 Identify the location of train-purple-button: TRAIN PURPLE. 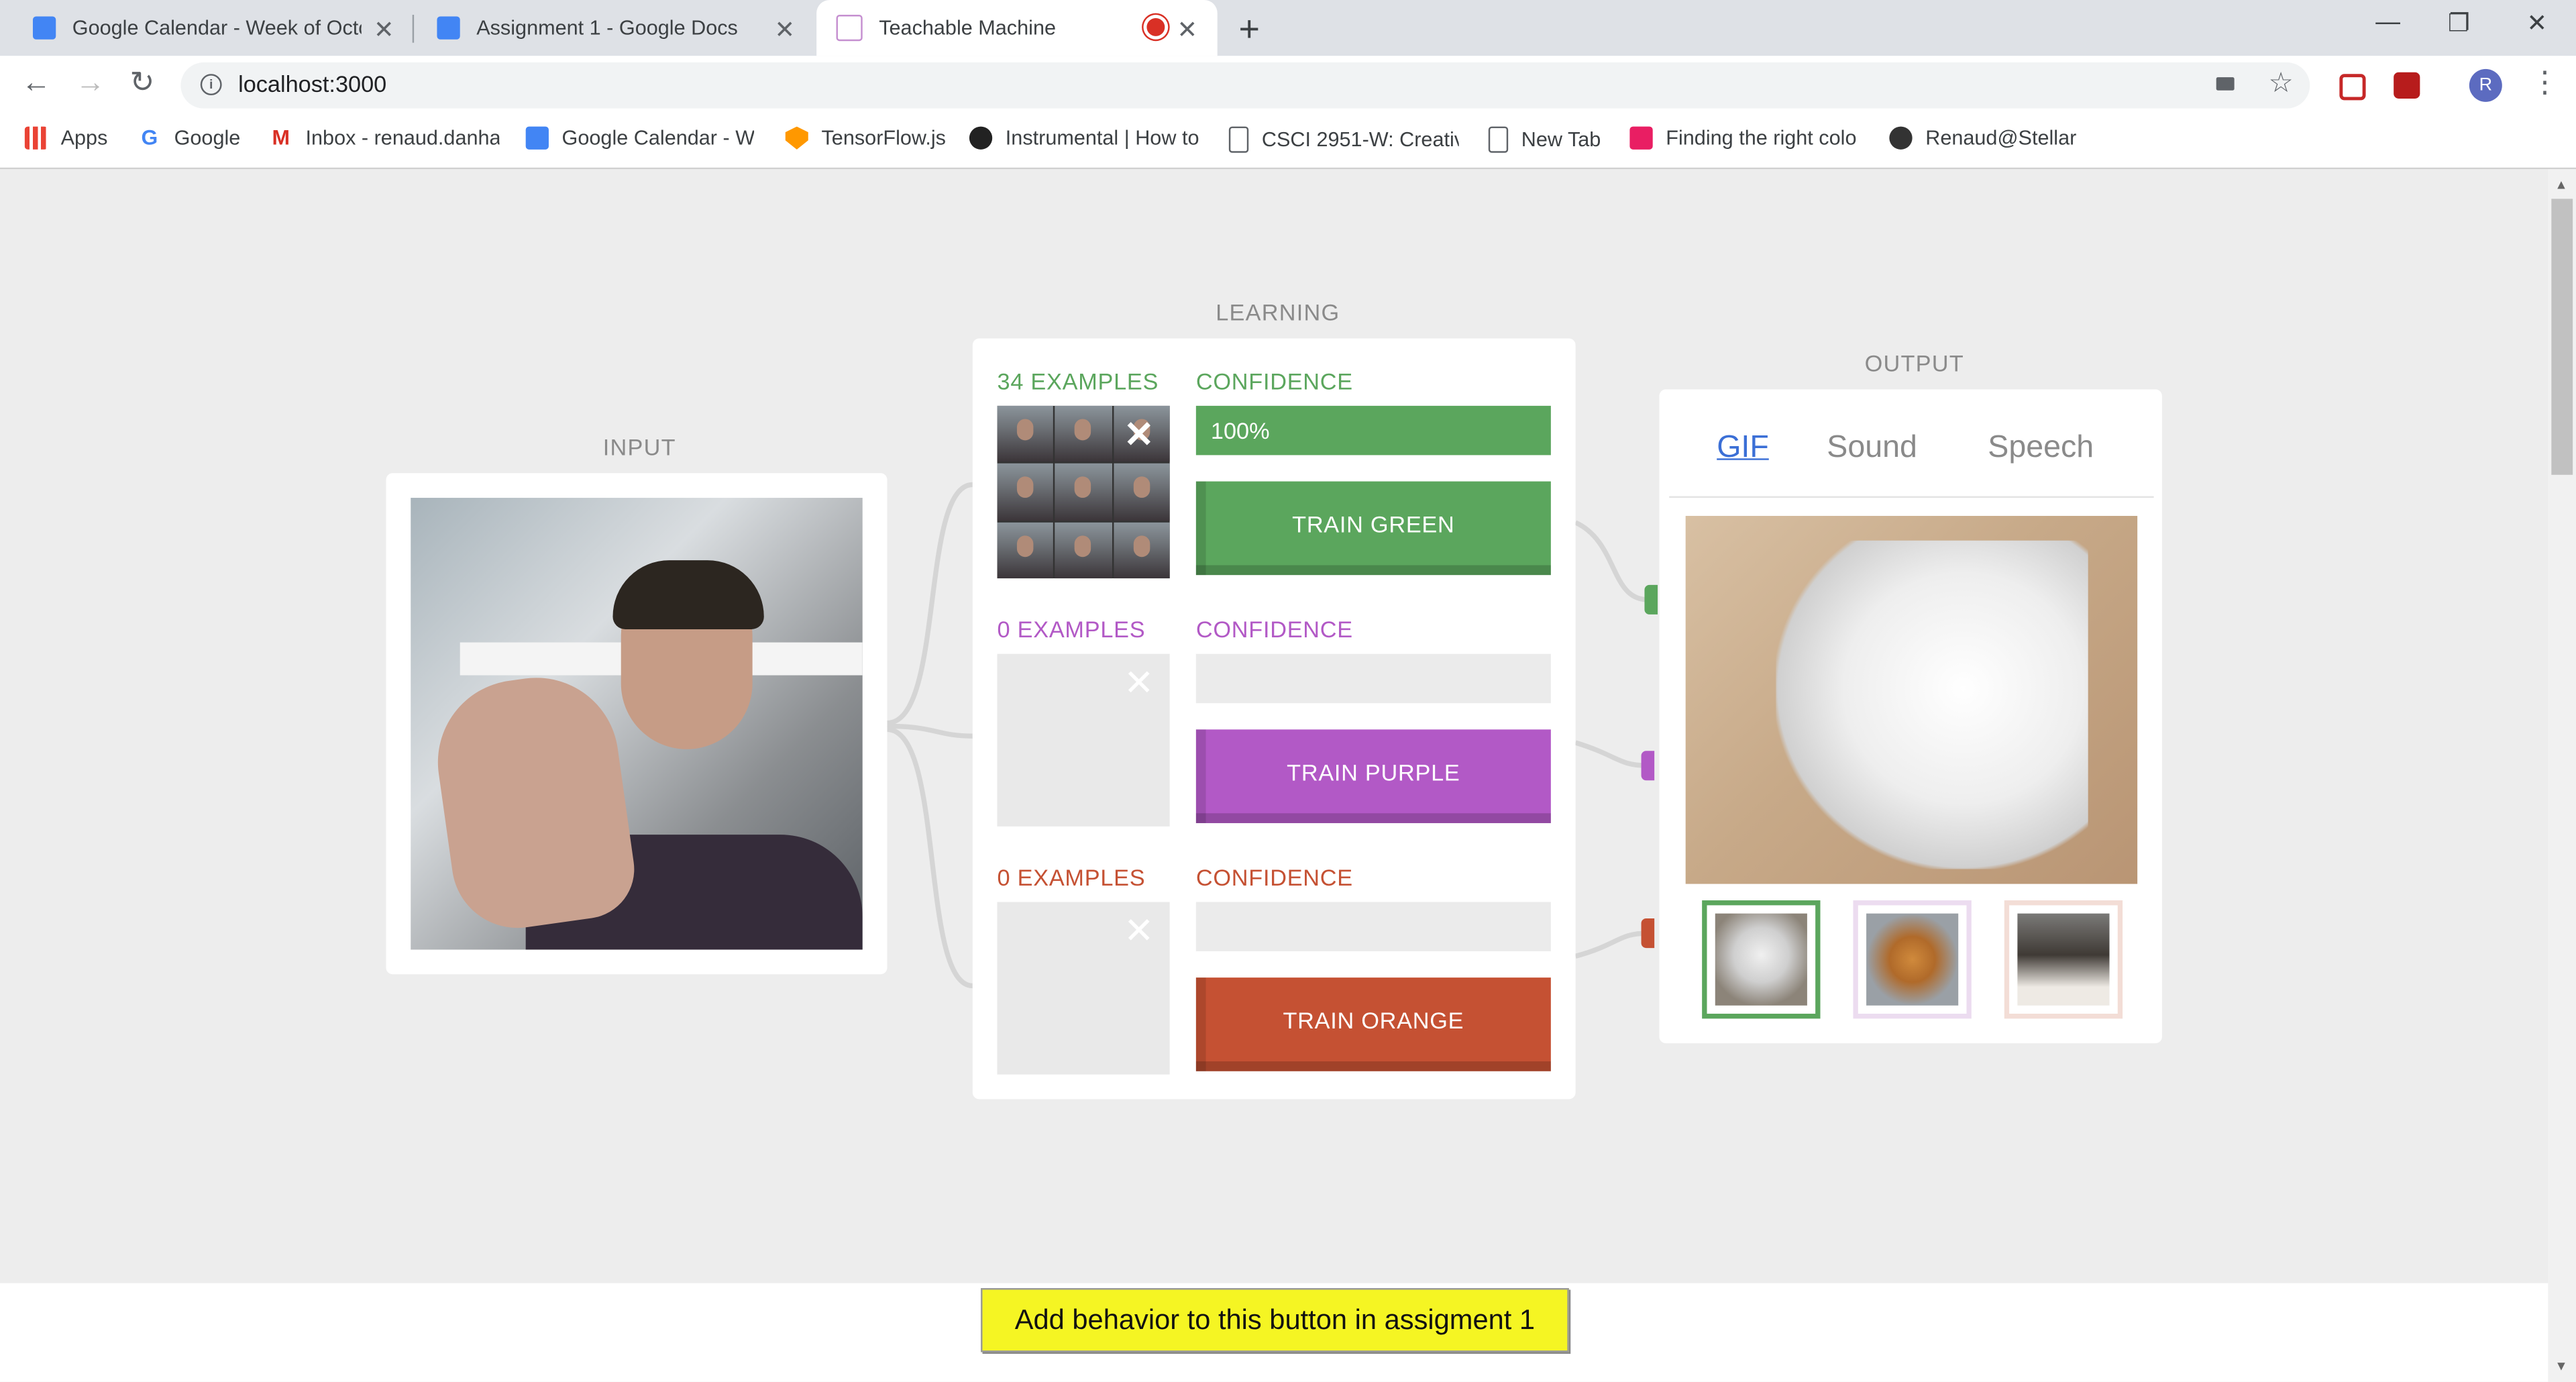
(1373, 776).